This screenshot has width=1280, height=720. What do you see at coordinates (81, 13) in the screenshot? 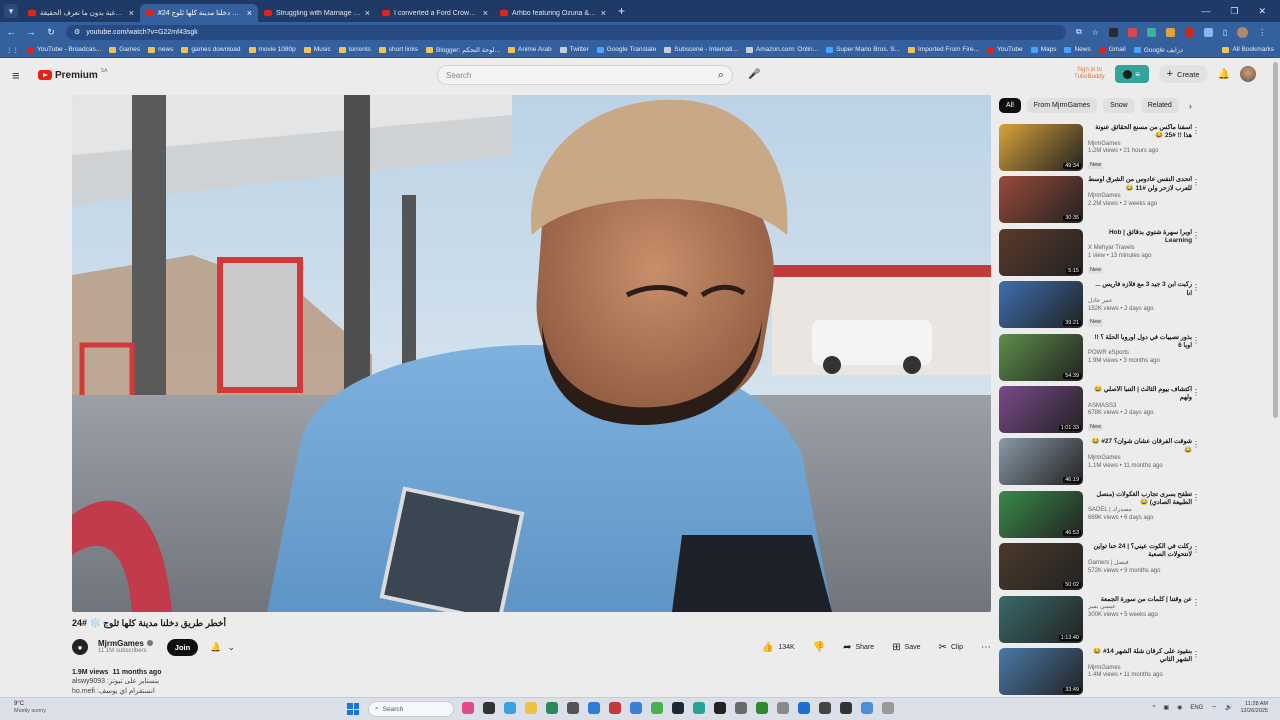
I see `browser-tab: مفاتيح الرغبة بدون ما تعرف الحقيقة !! ×` at bounding box center [81, 13].